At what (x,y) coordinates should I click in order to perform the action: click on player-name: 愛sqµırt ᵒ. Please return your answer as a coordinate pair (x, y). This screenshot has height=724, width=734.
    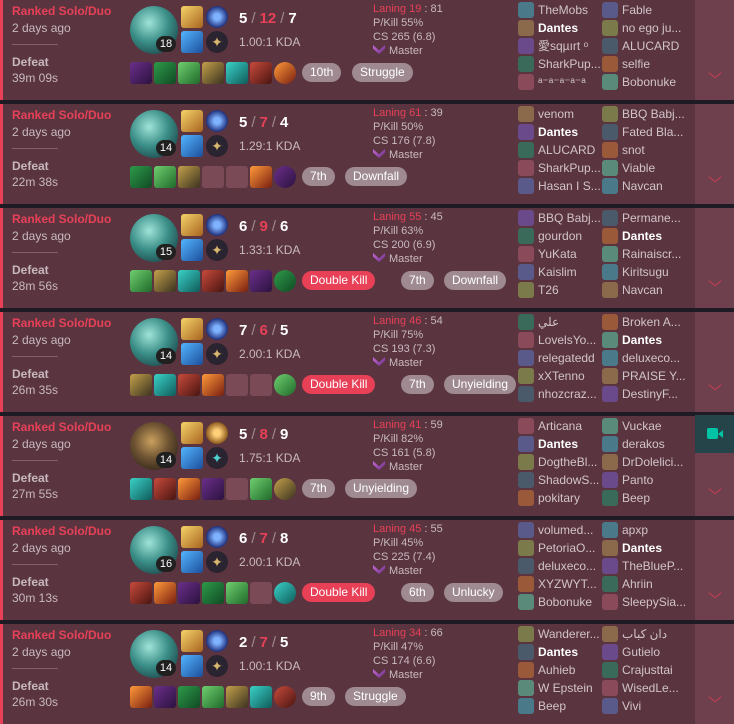
    Looking at the image, I should click on (570, 46).